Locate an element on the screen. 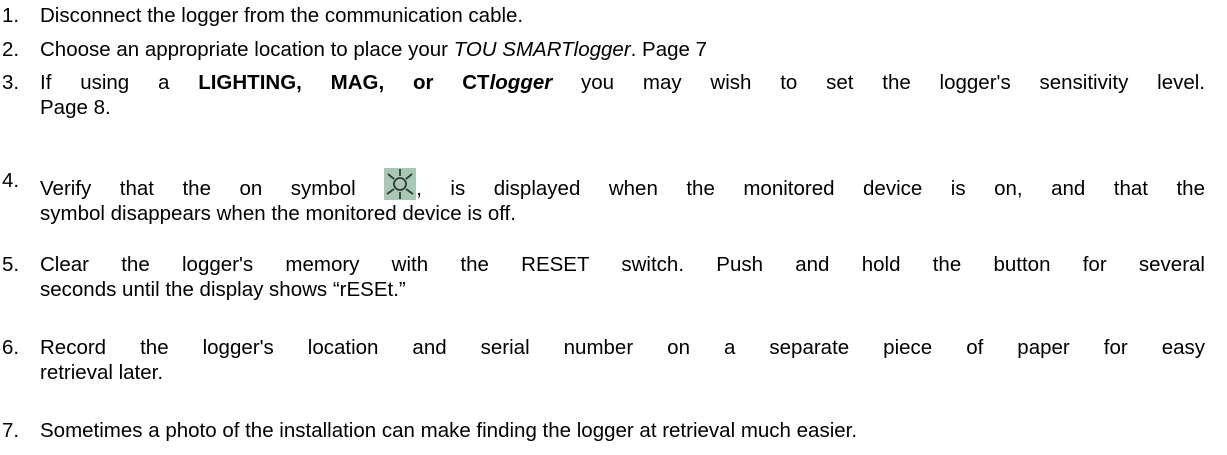 The width and height of the screenshot is (1227, 455). step-text-part: Verify that the on symbol is located at coordinates (212, 188).